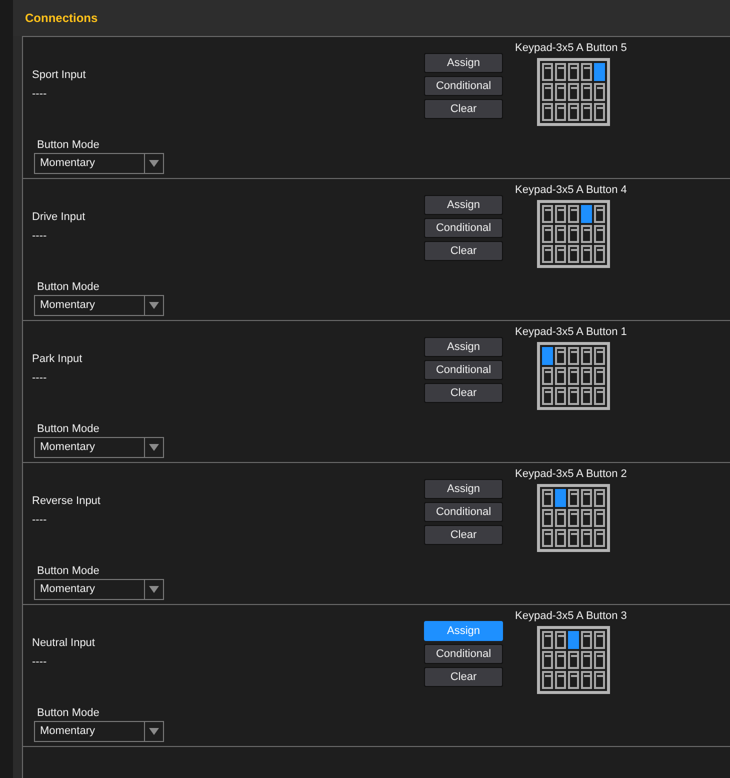  What do you see at coordinates (571, 48) in the screenshot?
I see `keypad-title: Keypad-3x5 A Button 5` at bounding box center [571, 48].